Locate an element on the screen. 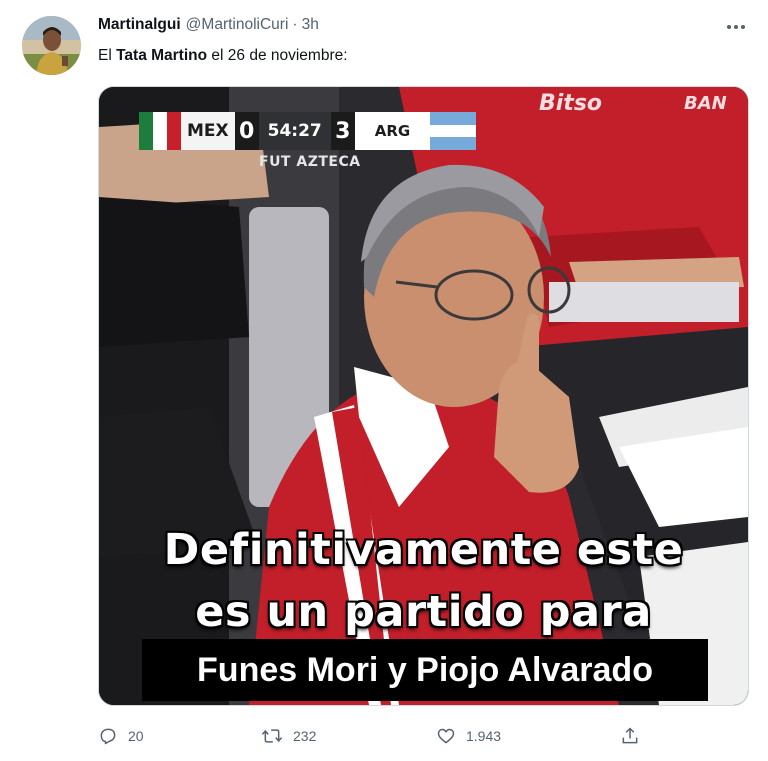 The image size is (768, 761). more-options-button is located at coordinates (736, 27).